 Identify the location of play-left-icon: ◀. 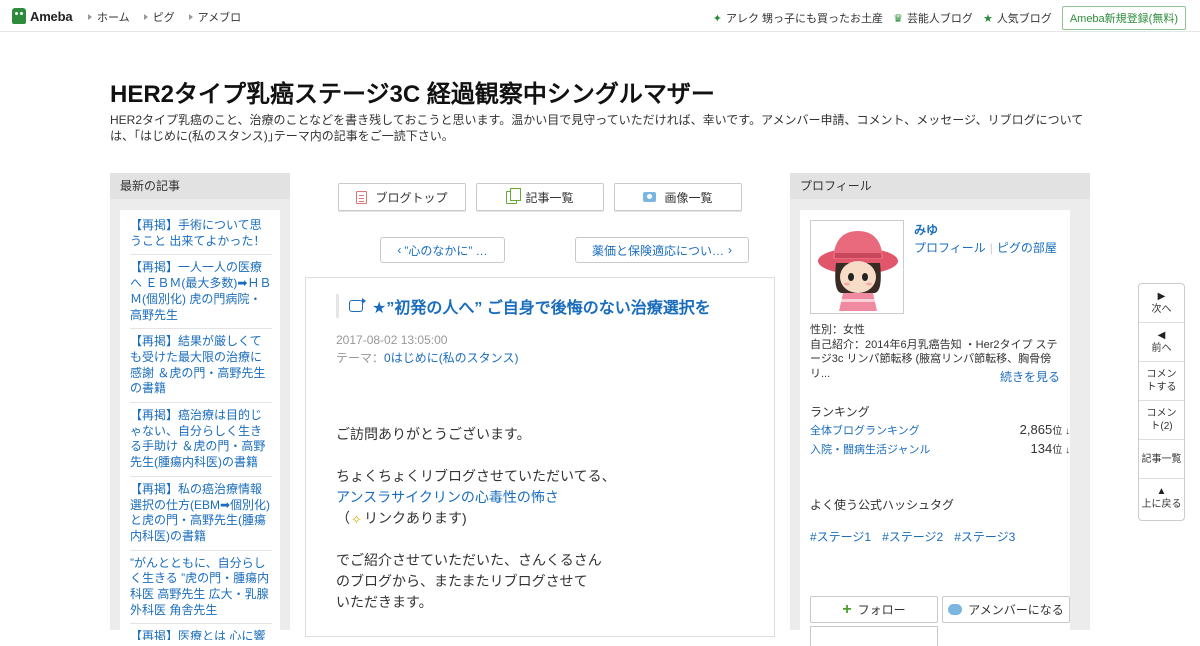
(1161, 335).